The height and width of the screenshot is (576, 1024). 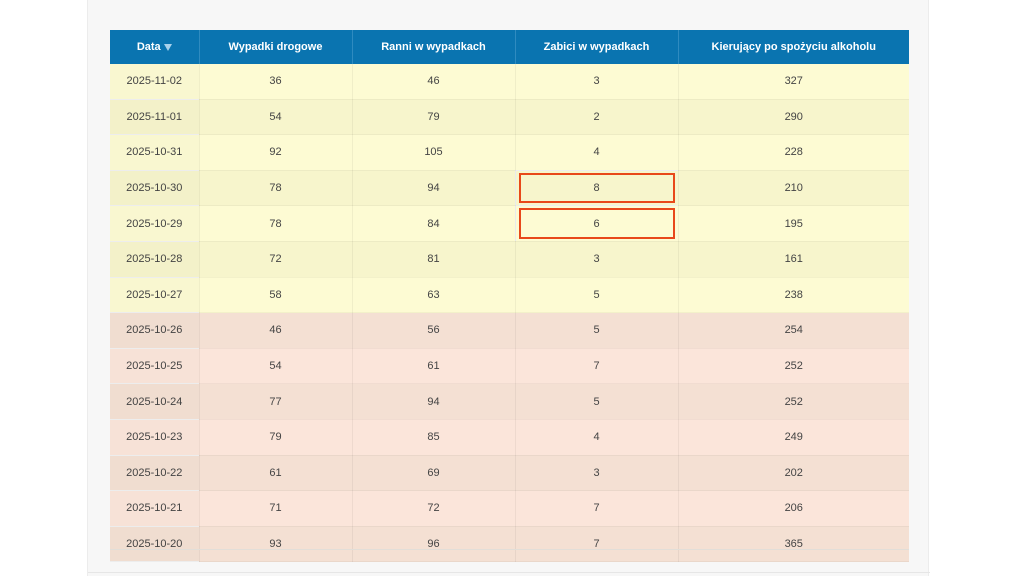 I want to click on cell-drunk-drivers: 238, so click(x=793, y=295).